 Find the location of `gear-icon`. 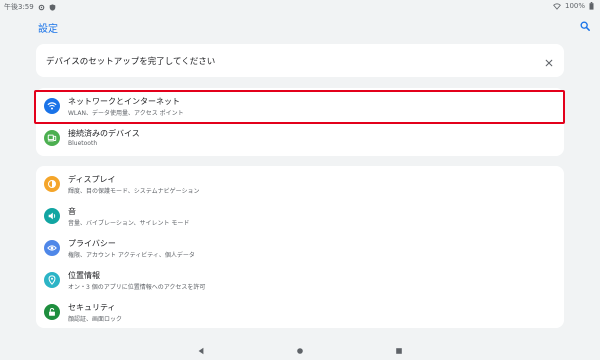

gear-icon is located at coordinates (41, 7).